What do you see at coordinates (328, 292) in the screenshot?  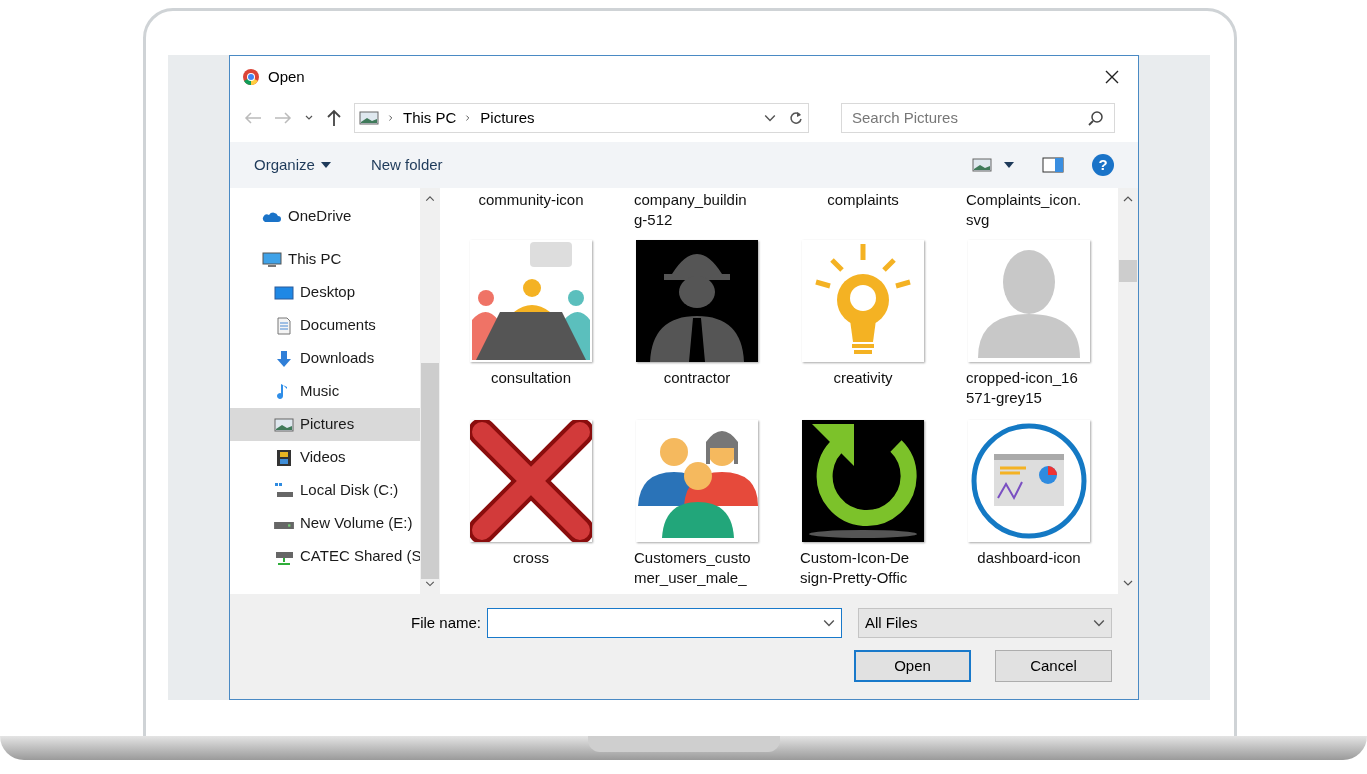 I see `nav-label: Desktop` at bounding box center [328, 292].